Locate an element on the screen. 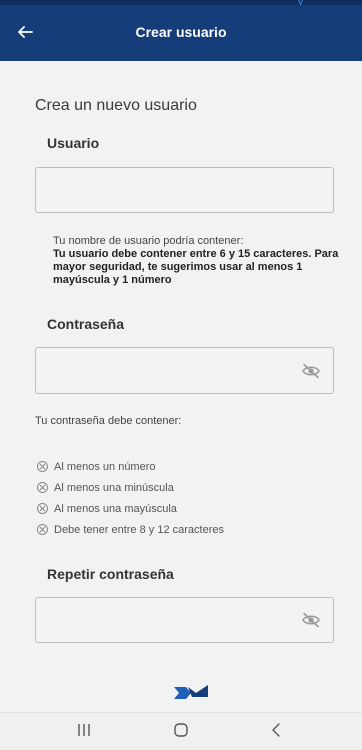 This screenshot has width=362, height=750. form-heading: Crea un nuevo usuario is located at coordinates (116, 105).